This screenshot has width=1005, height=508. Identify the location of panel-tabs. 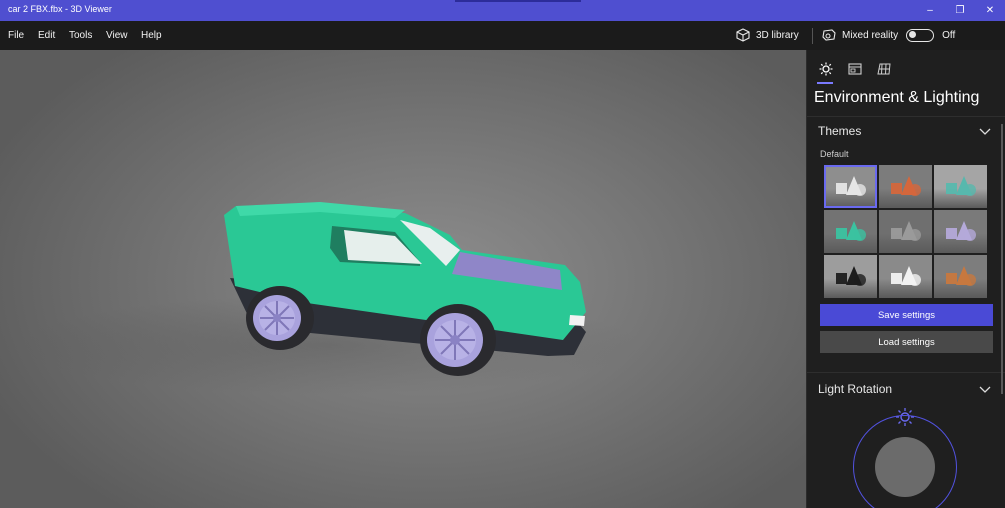
(858, 71).